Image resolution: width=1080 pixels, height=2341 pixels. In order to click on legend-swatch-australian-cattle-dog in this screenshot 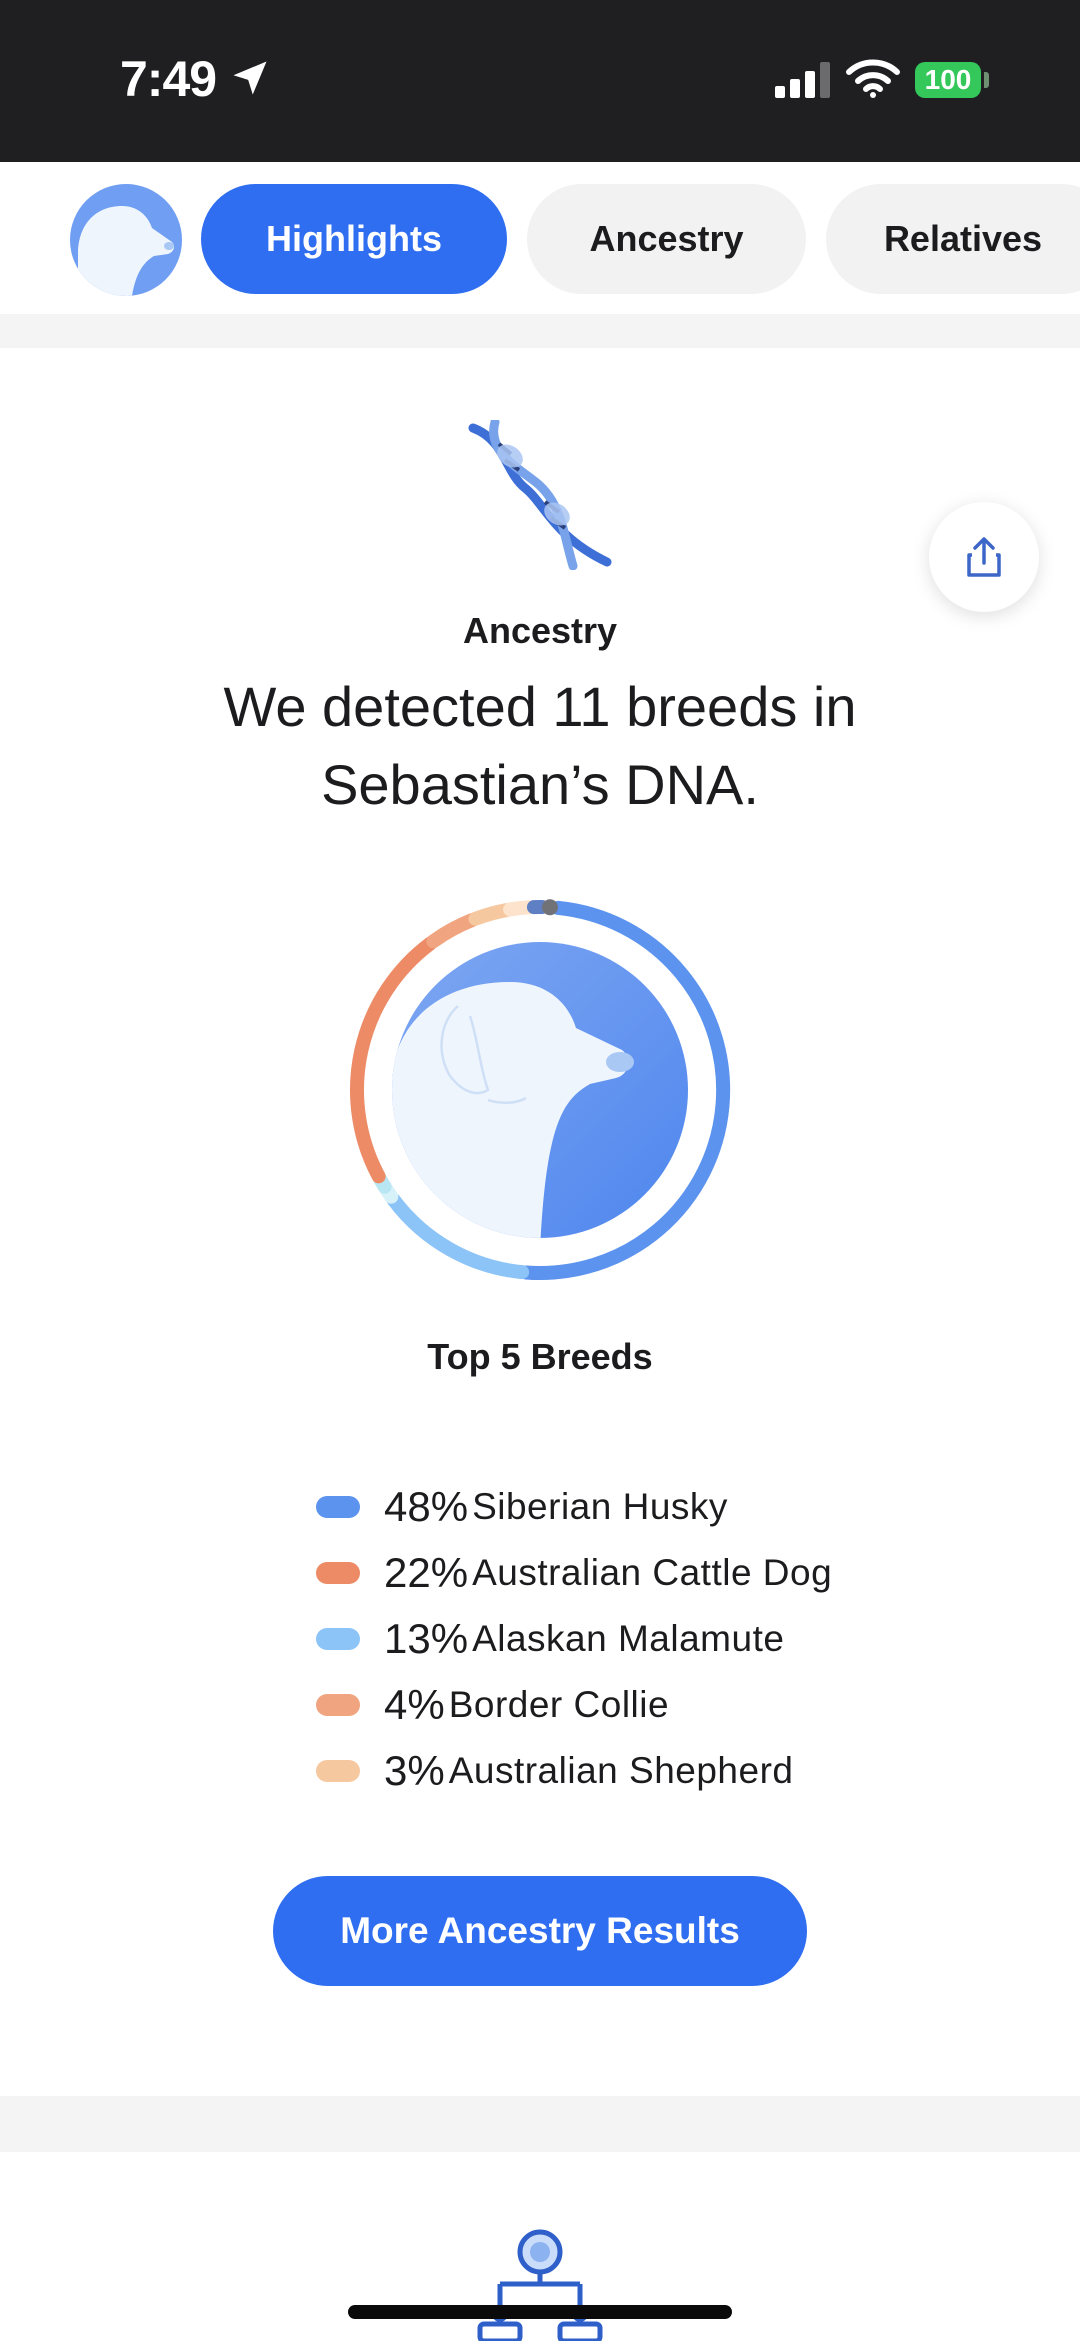, I will do `click(338, 1573)`.